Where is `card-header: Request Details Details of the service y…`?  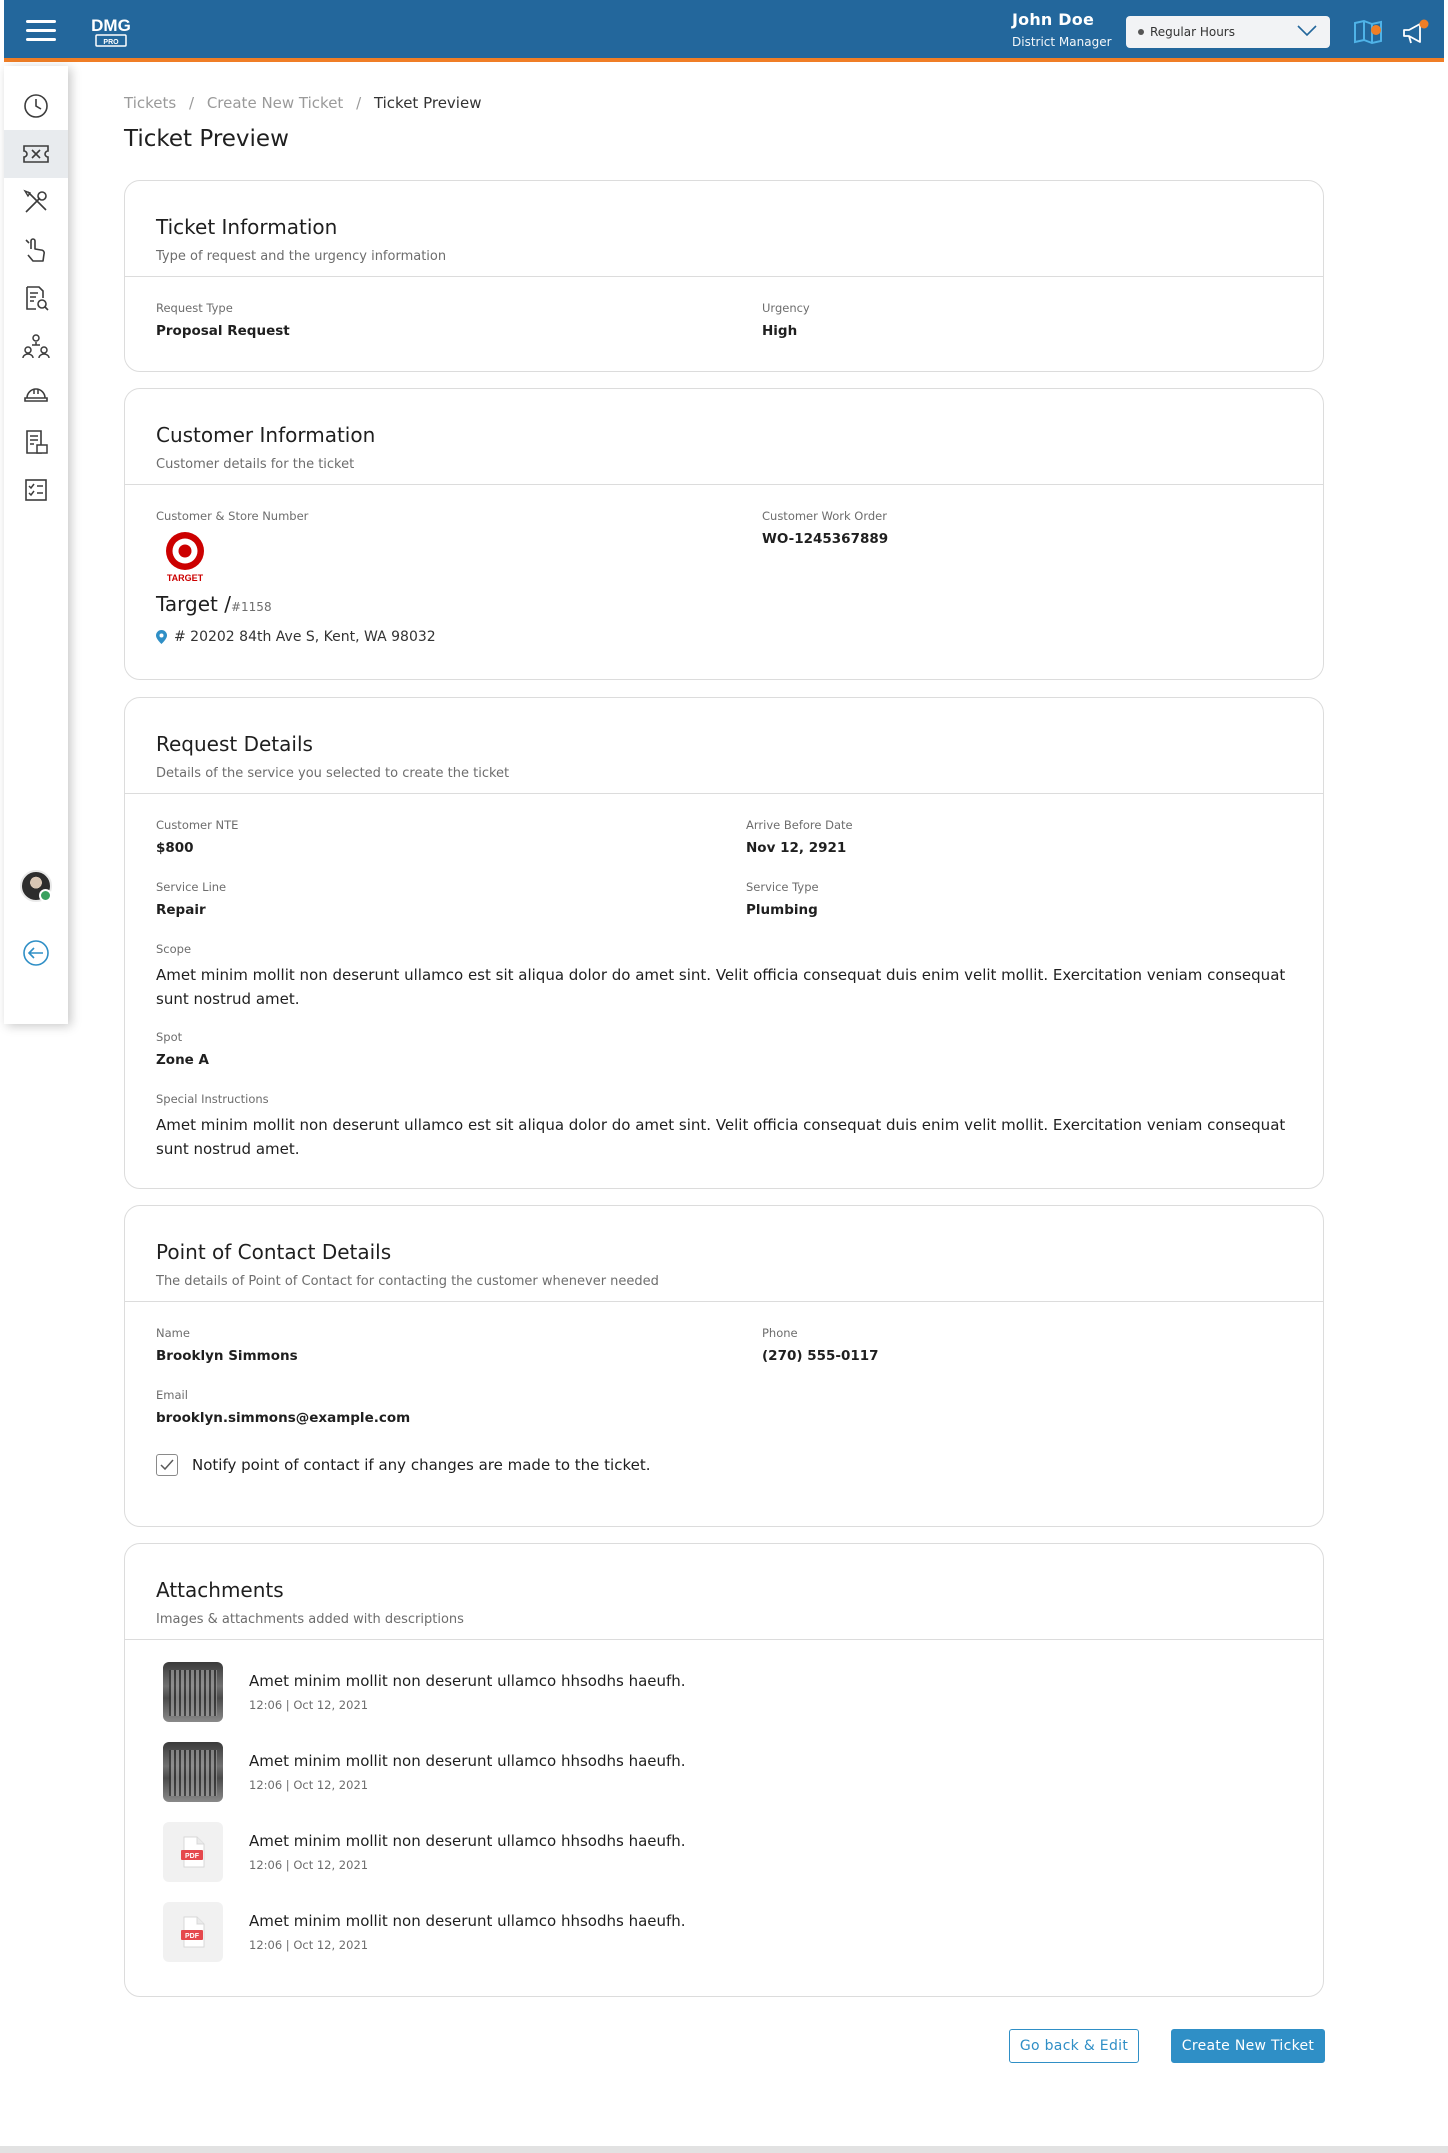
card-header: Request Details Details of the service y… is located at coordinates (724, 746).